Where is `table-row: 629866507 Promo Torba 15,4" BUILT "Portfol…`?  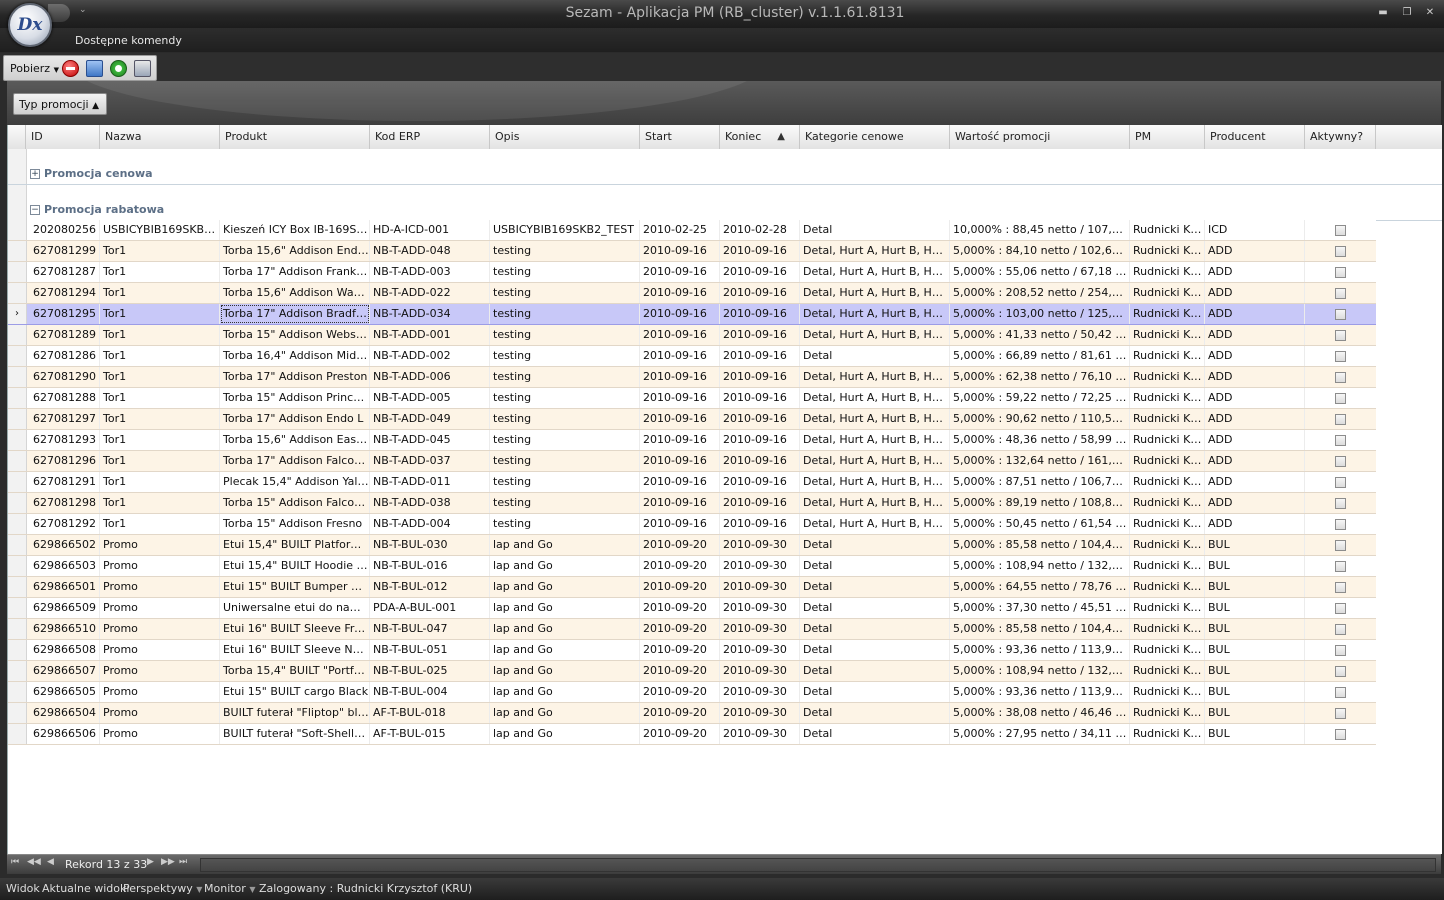
table-row: 629866507 Promo Torba 15,4" BUILT "Portfol… is located at coordinates (692, 671).